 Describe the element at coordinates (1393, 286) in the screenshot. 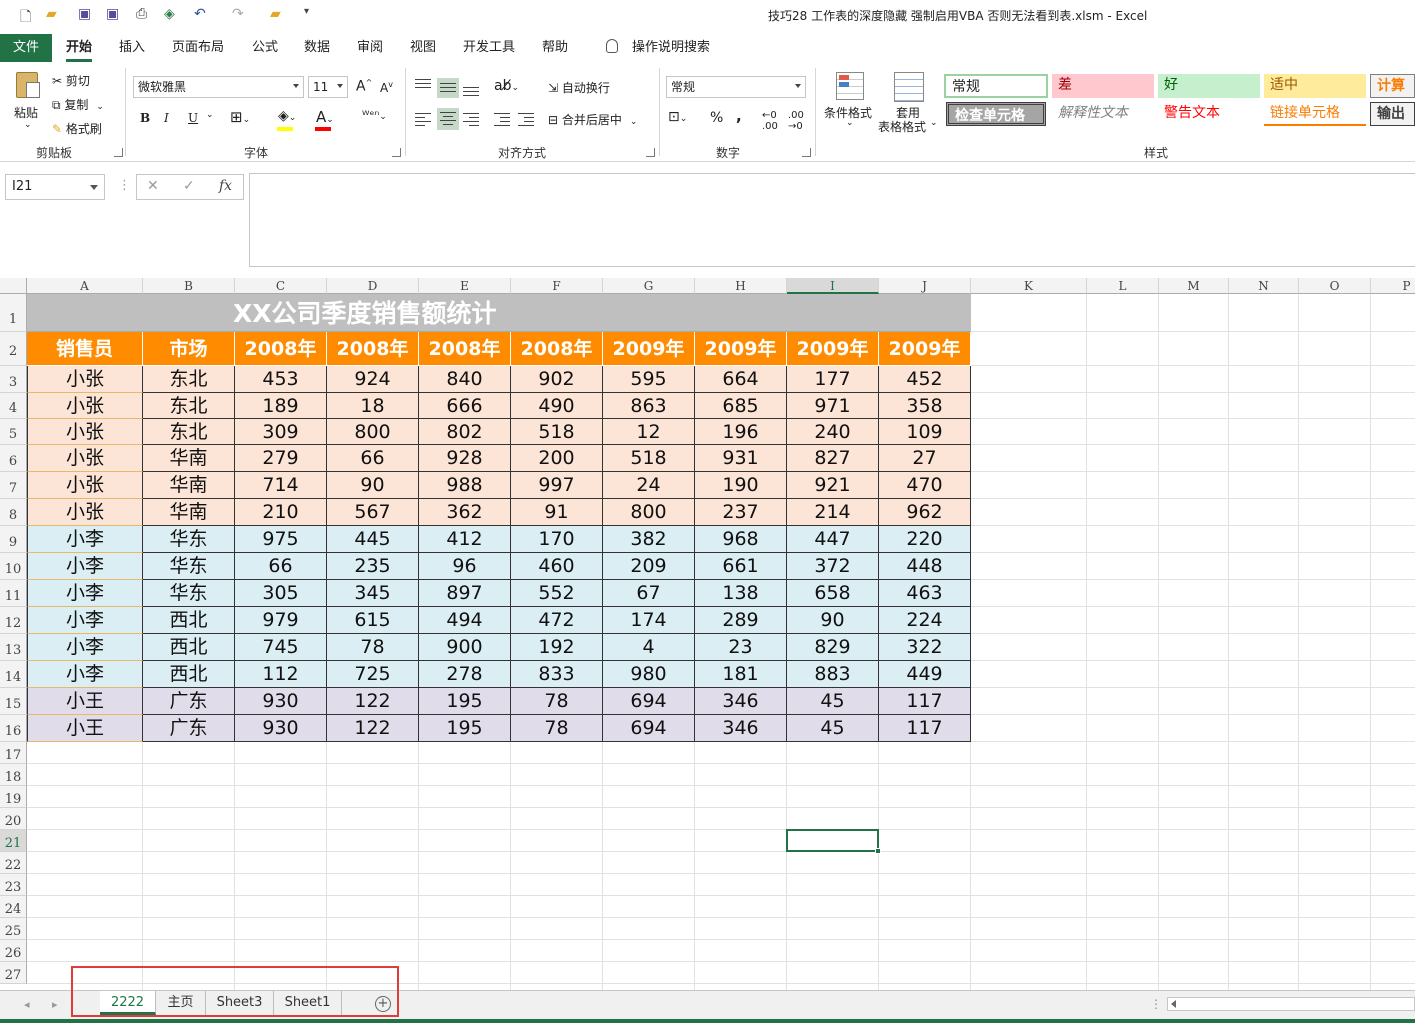

I see `column-header-p: P` at that location.